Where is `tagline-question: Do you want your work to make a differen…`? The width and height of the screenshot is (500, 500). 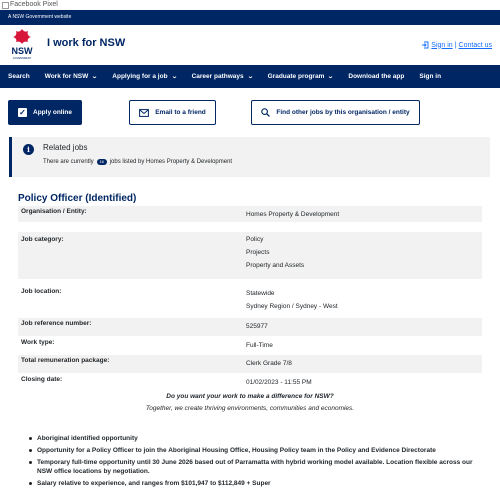
tagline-question: Do you want your work to make a differen… is located at coordinates (250, 396).